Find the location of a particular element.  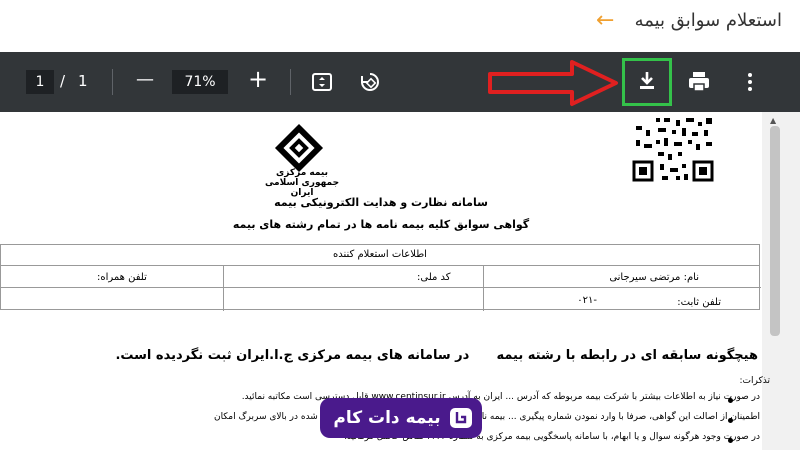

phone-label: تلفن ثابت: is located at coordinates (699, 302).